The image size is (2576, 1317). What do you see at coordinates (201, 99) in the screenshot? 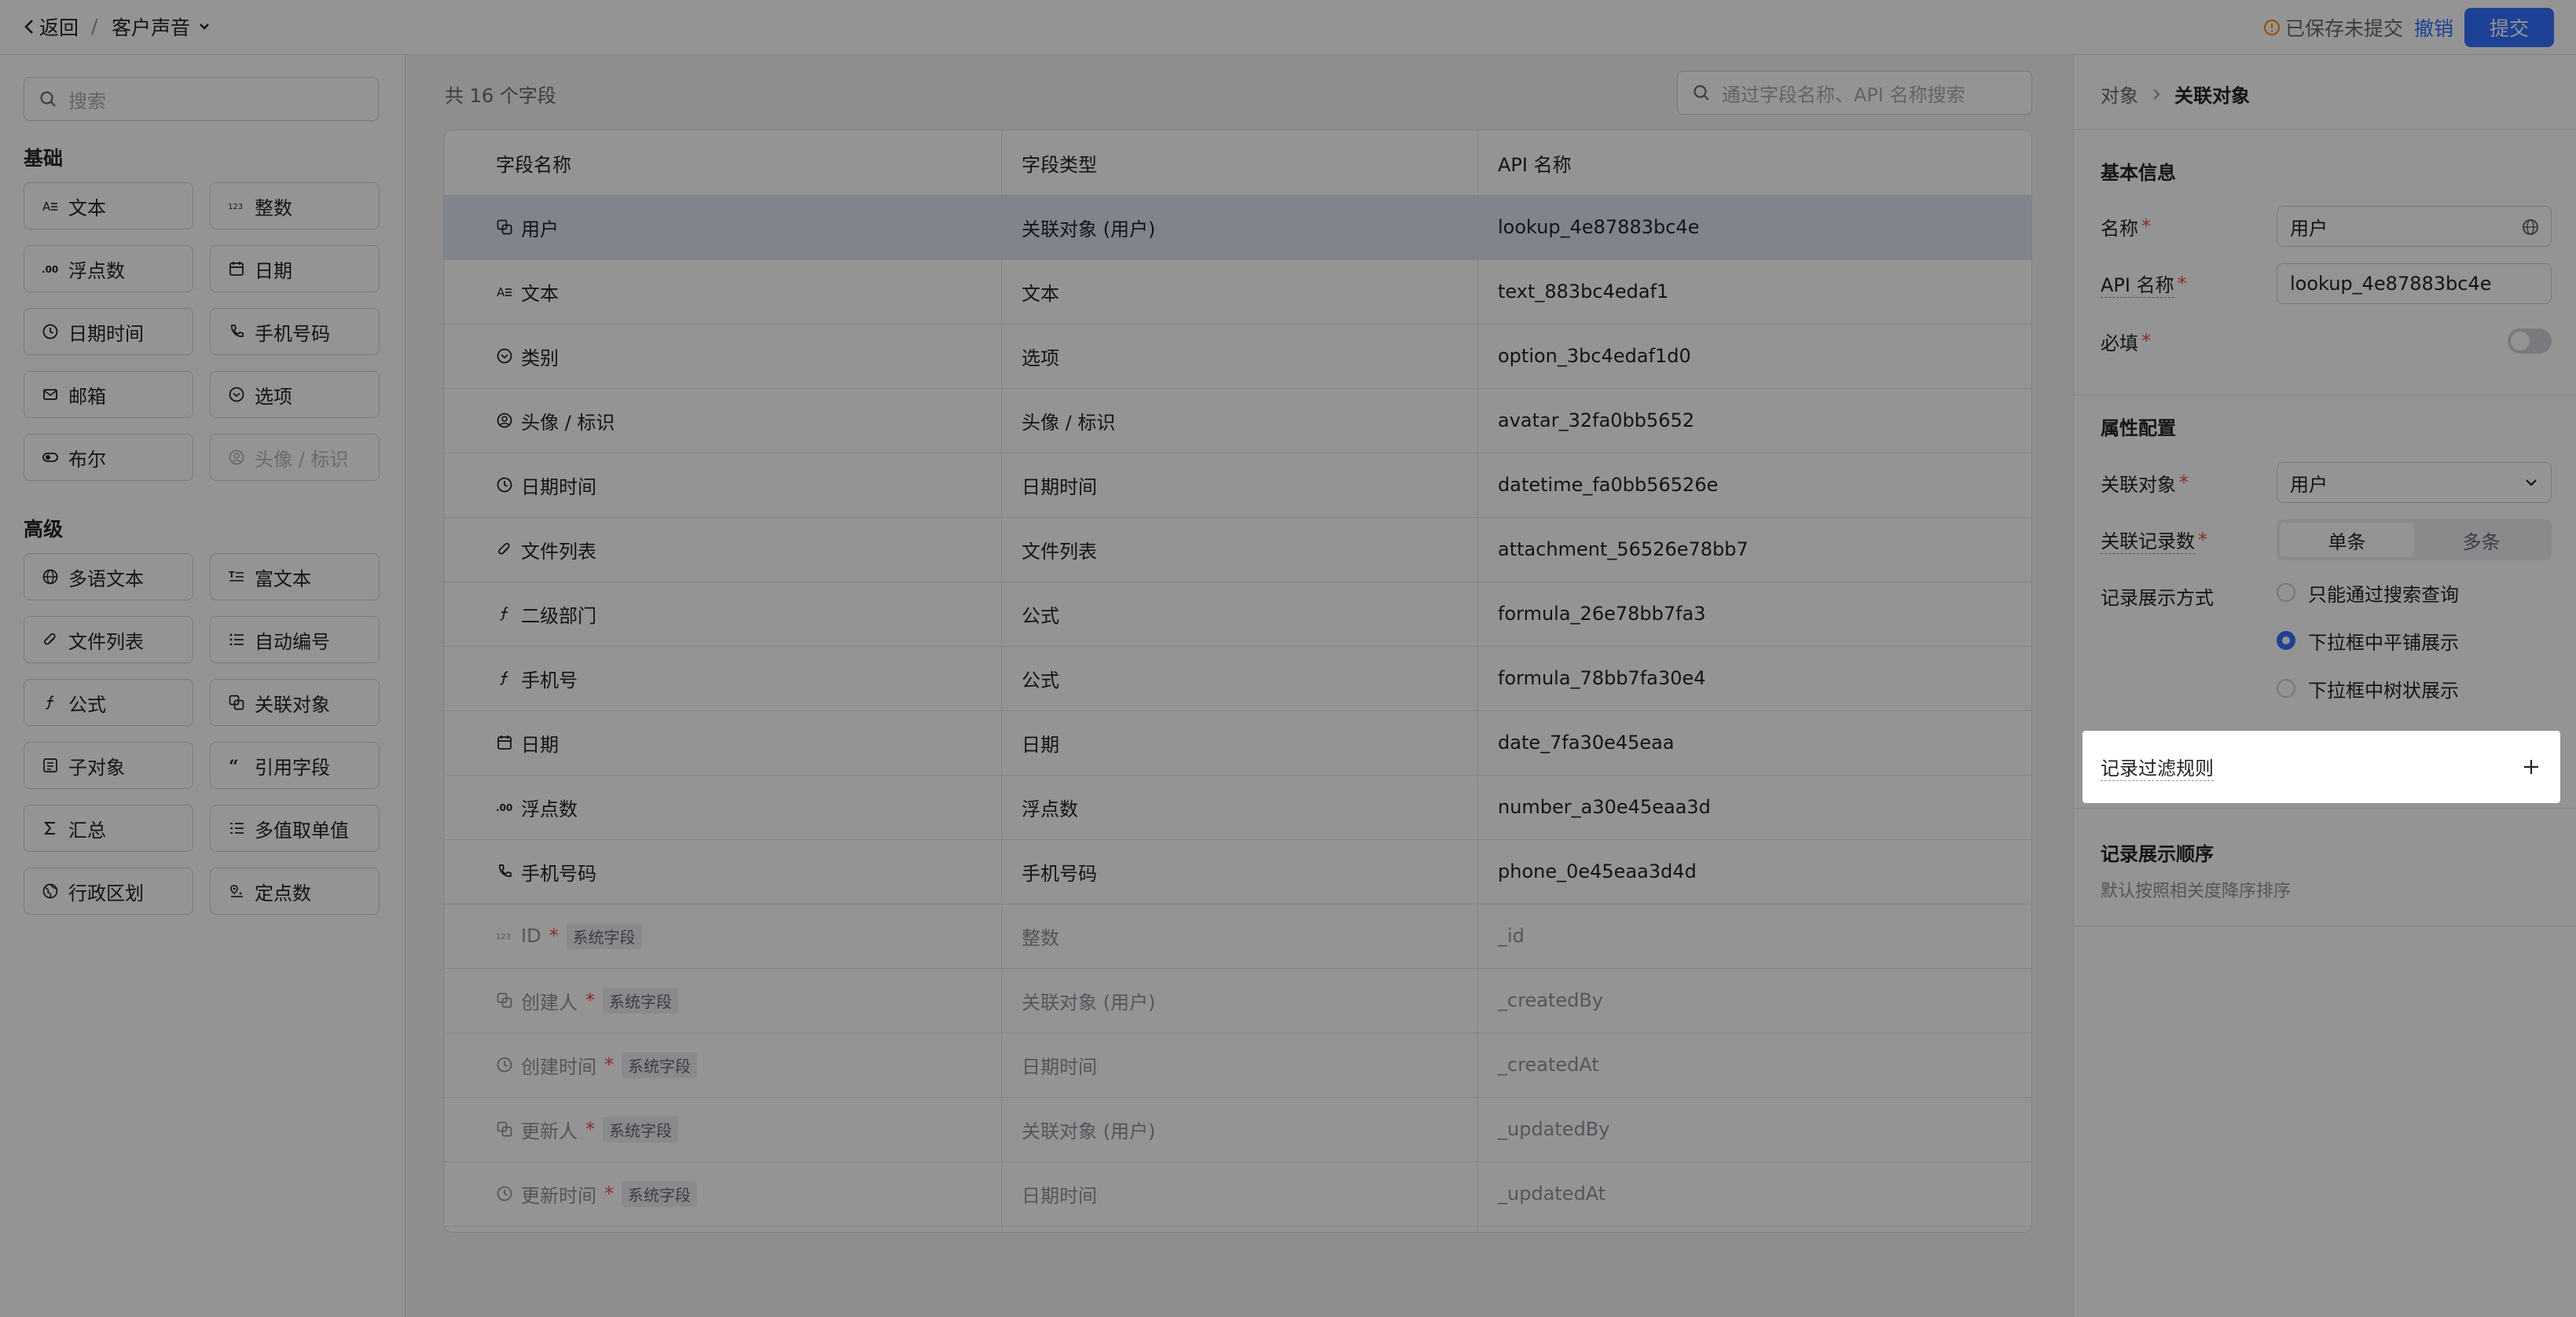
I see `palette-search-input: 搜索` at bounding box center [201, 99].